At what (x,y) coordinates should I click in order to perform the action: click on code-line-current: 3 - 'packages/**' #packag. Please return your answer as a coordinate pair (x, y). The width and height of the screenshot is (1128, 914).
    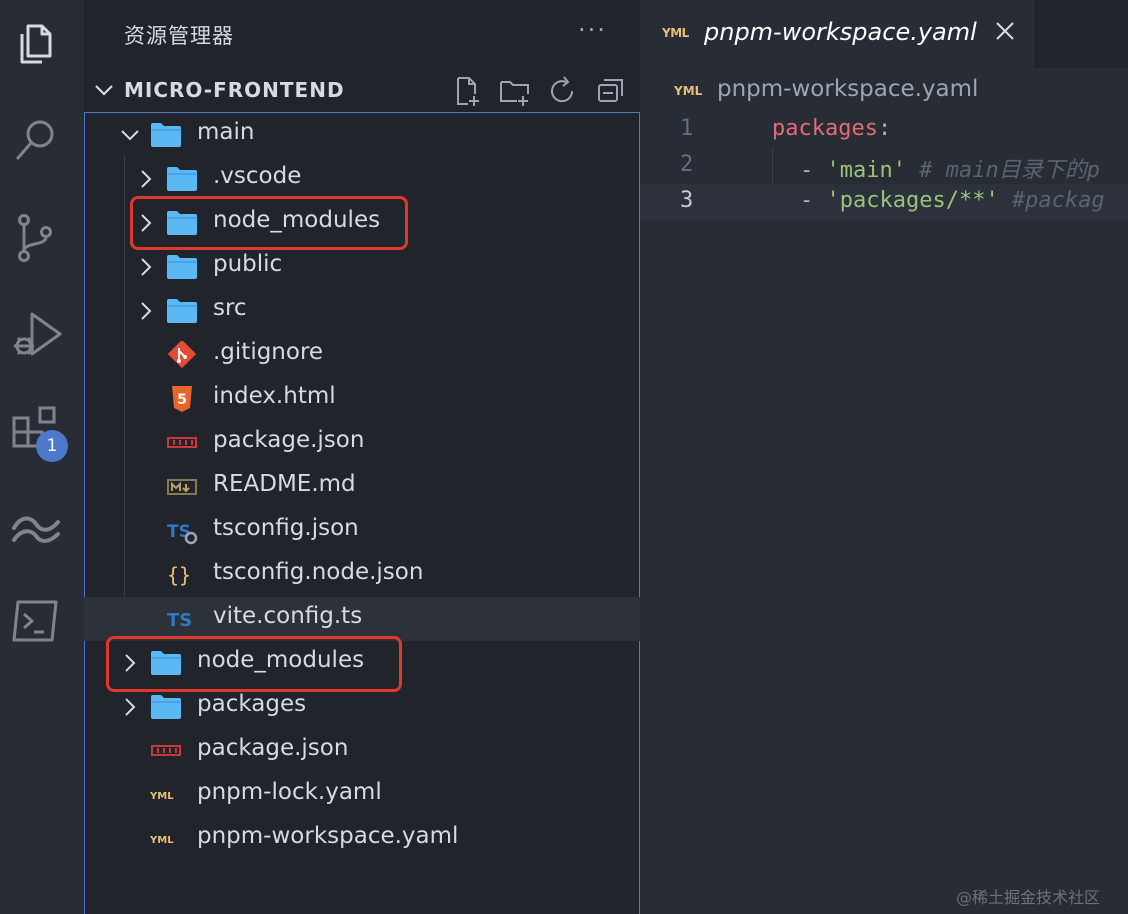
    Looking at the image, I should click on (884, 202).